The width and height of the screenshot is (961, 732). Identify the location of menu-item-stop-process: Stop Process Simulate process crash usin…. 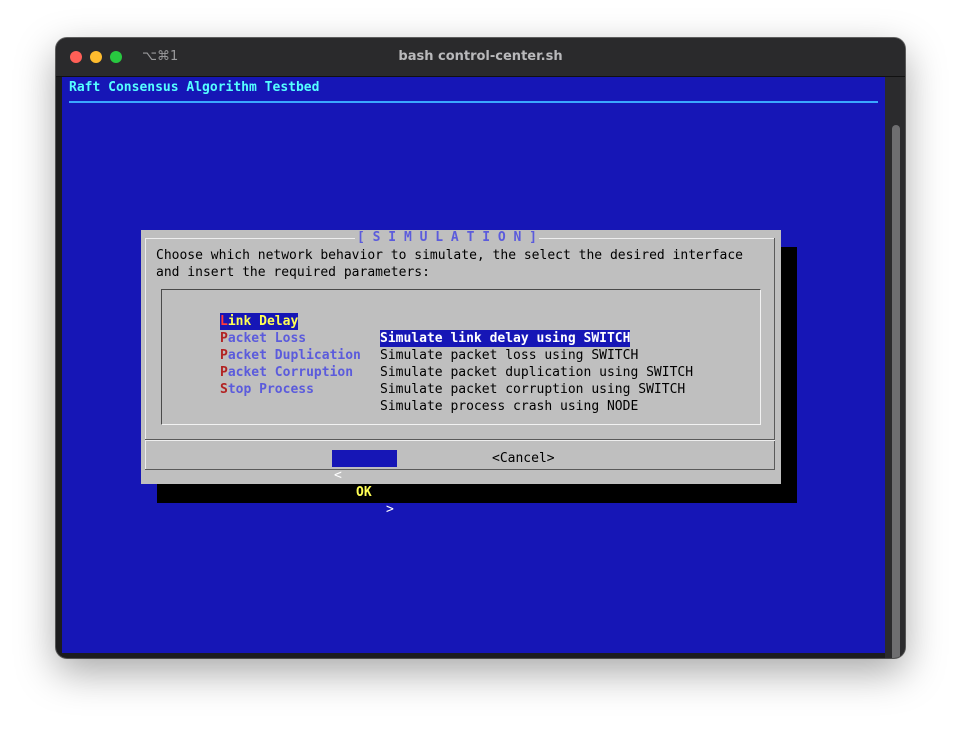
(461, 389).